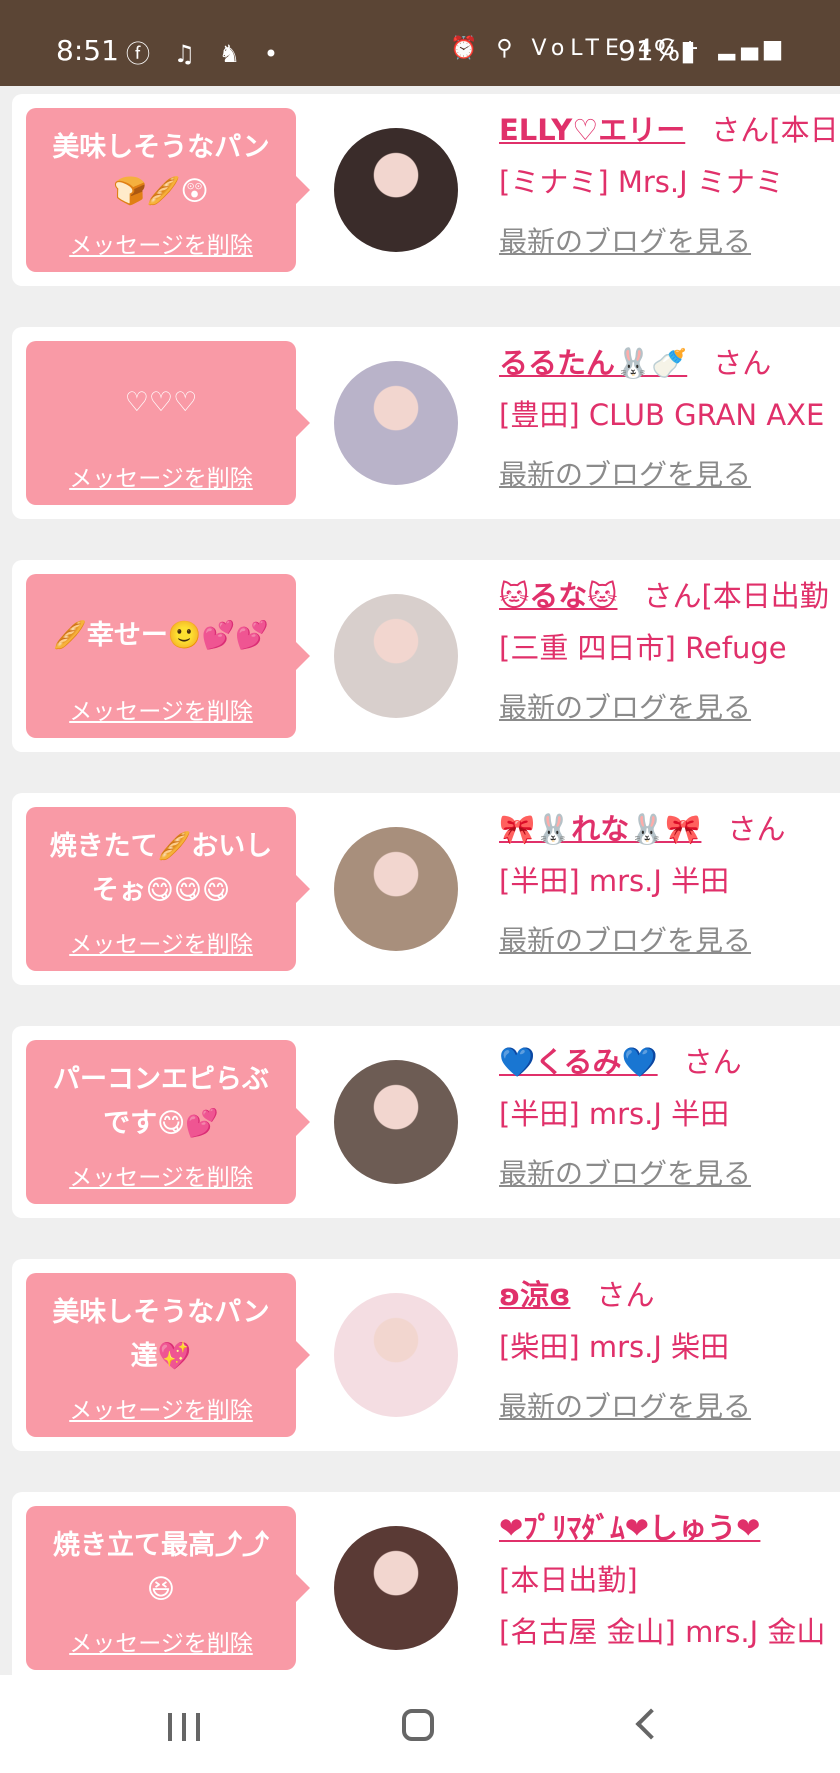 This screenshot has width=840, height=1773. I want to click on home-icon, so click(418, 1725).